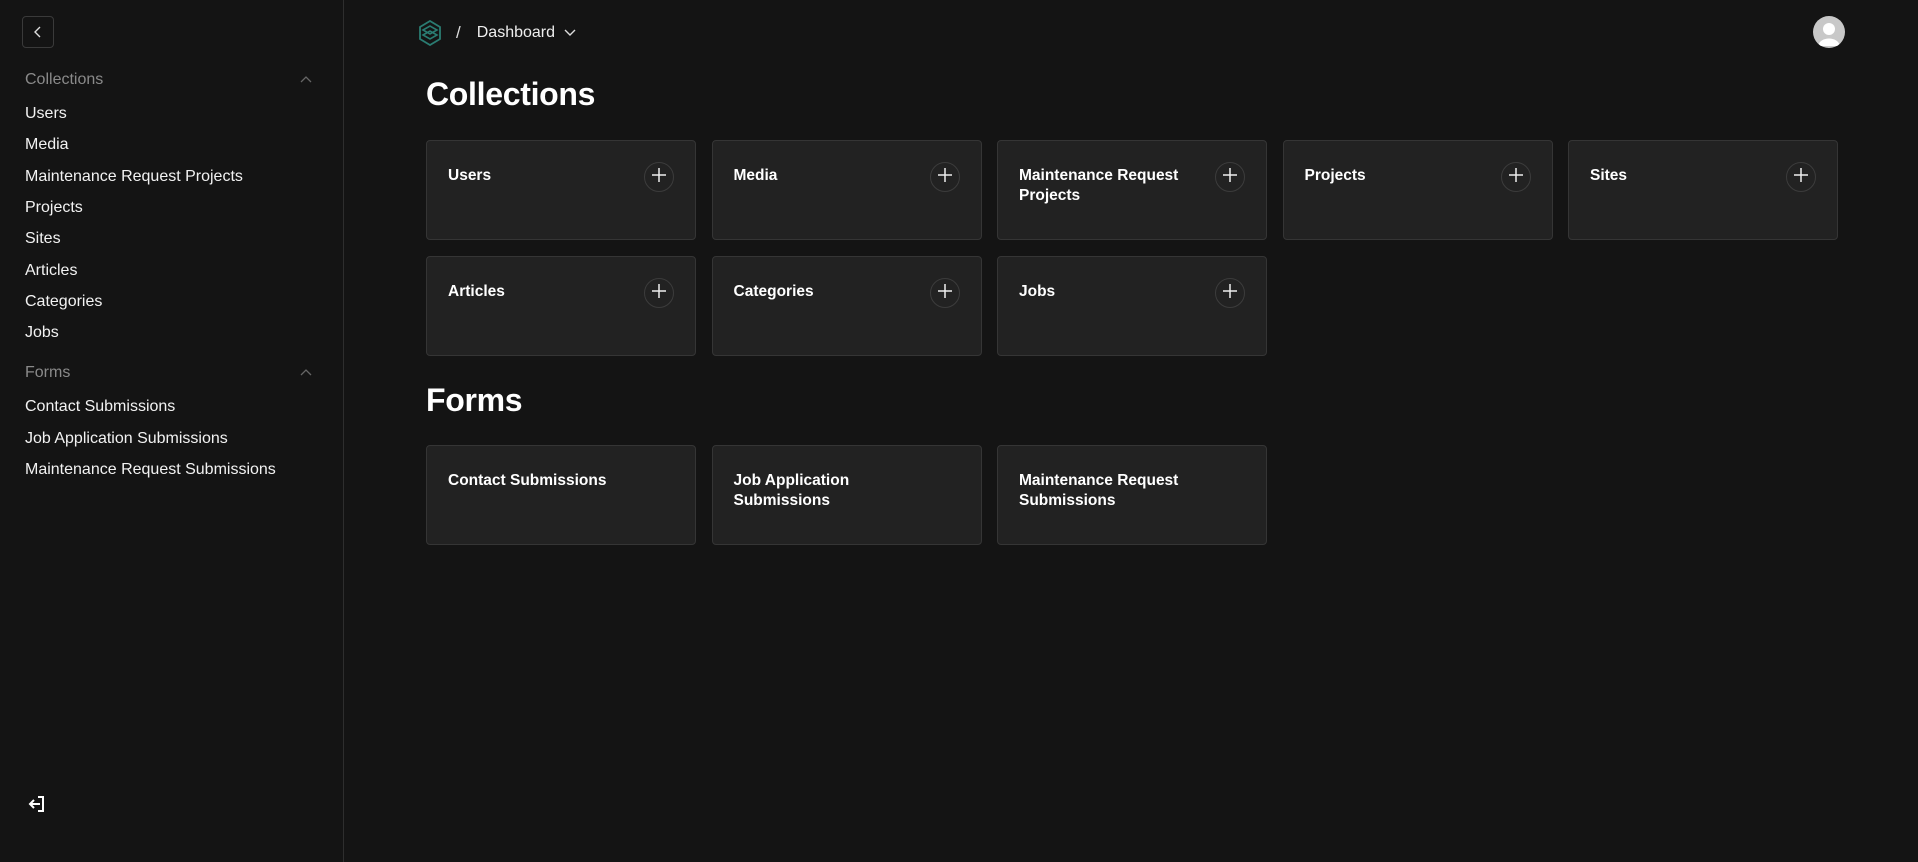 The height and width of the screenshot is (862, 1918). I want to click on chevron-down-icon, so click(570, 33).